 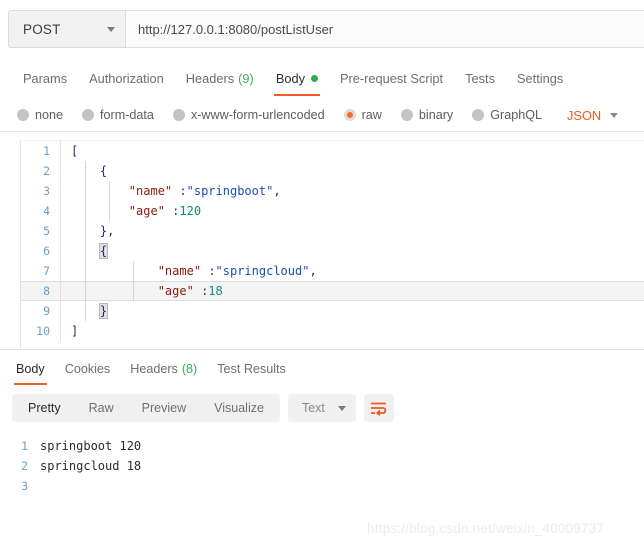 I want to click on word-wrap-icon, so click(x=379, y=409).